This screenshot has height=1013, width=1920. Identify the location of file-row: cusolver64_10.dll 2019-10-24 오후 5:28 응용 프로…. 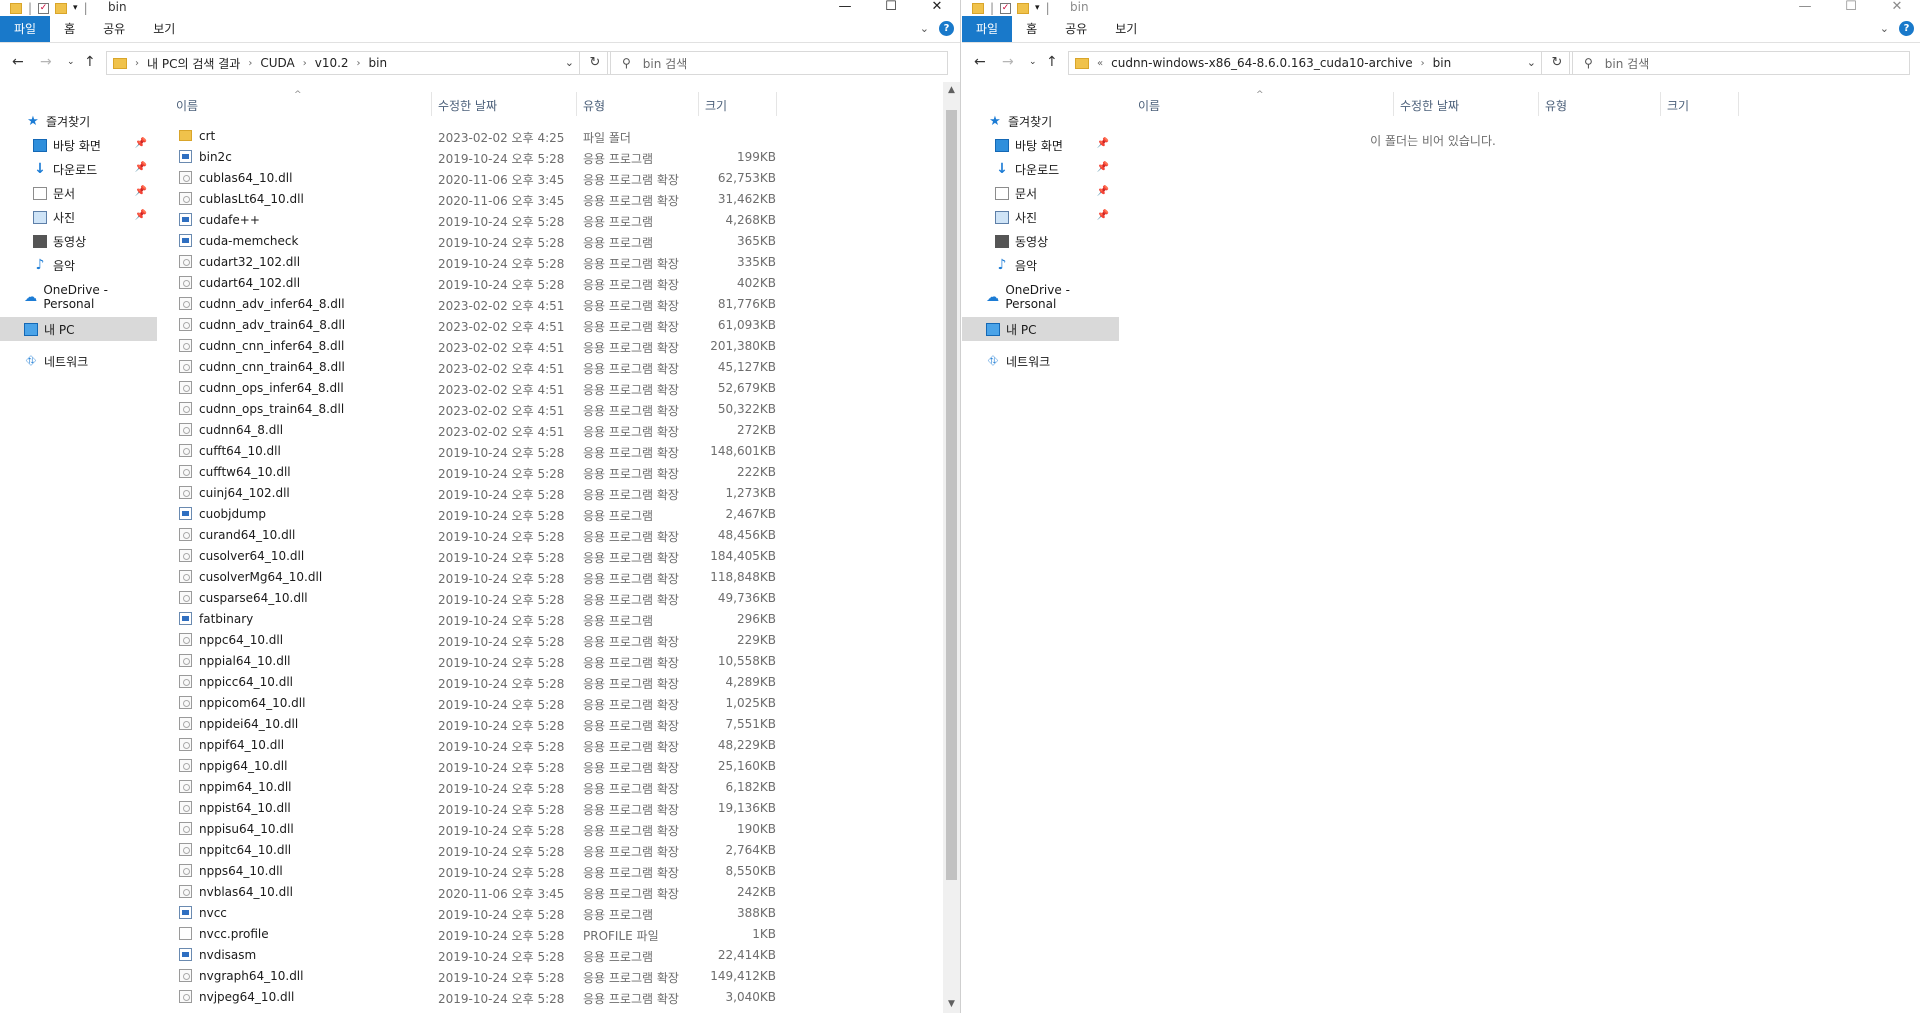
(471, 555).